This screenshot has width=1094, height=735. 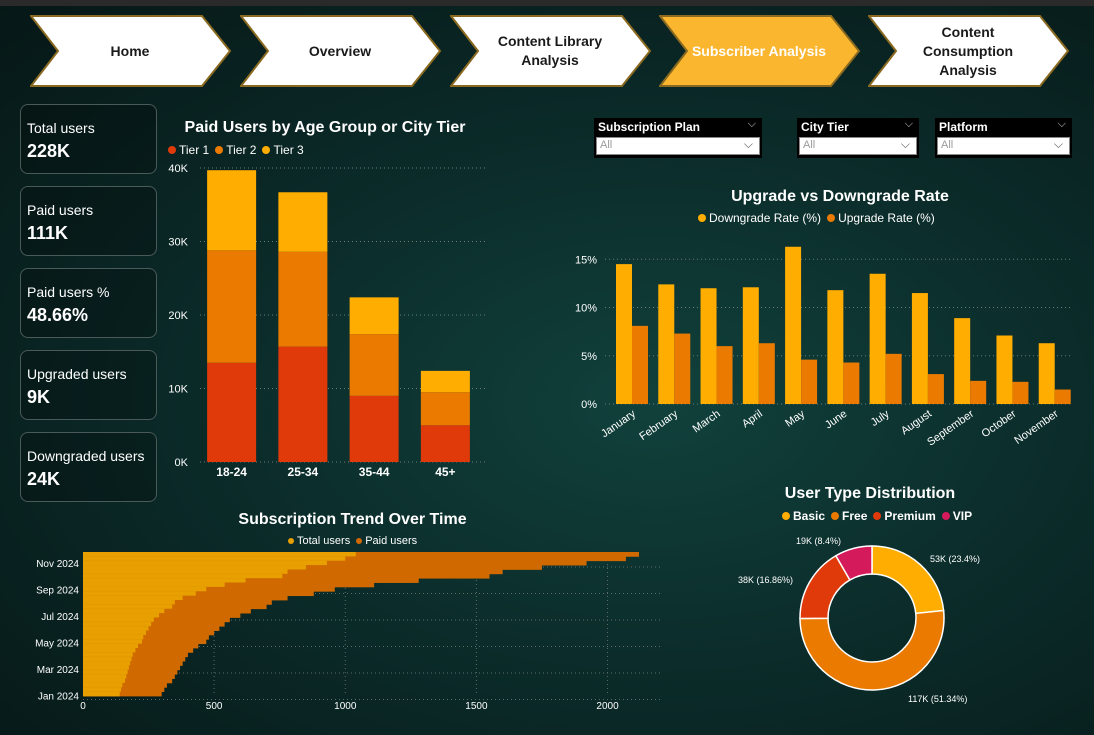 I want to click on nav-content-library-button: Content Library Analysis, so click(x=551, y=51).